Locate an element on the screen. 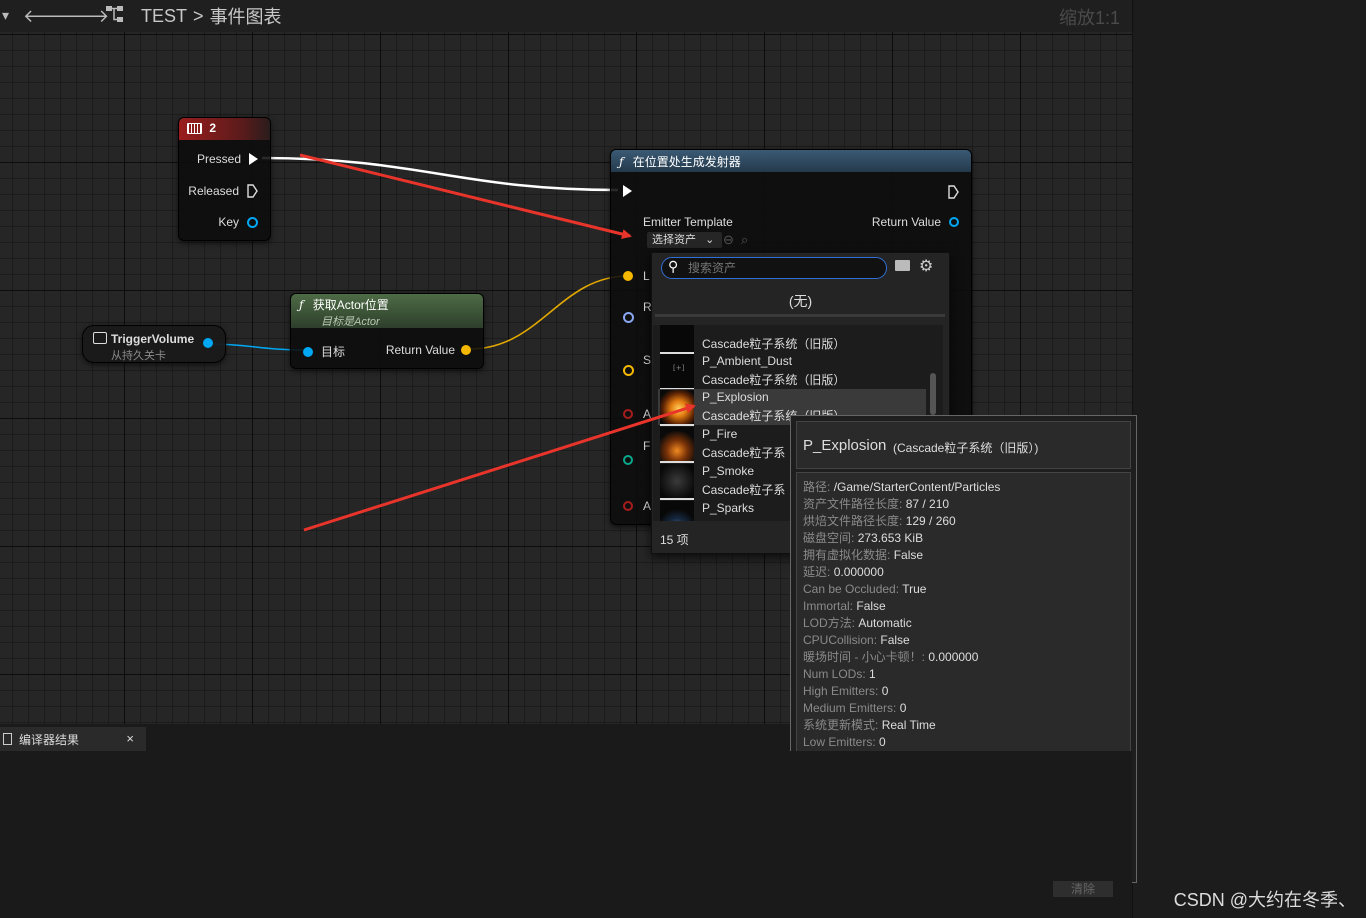 This screenshot has height=918, width=1366. pin-key: Key is located at coordinates (238, 222).